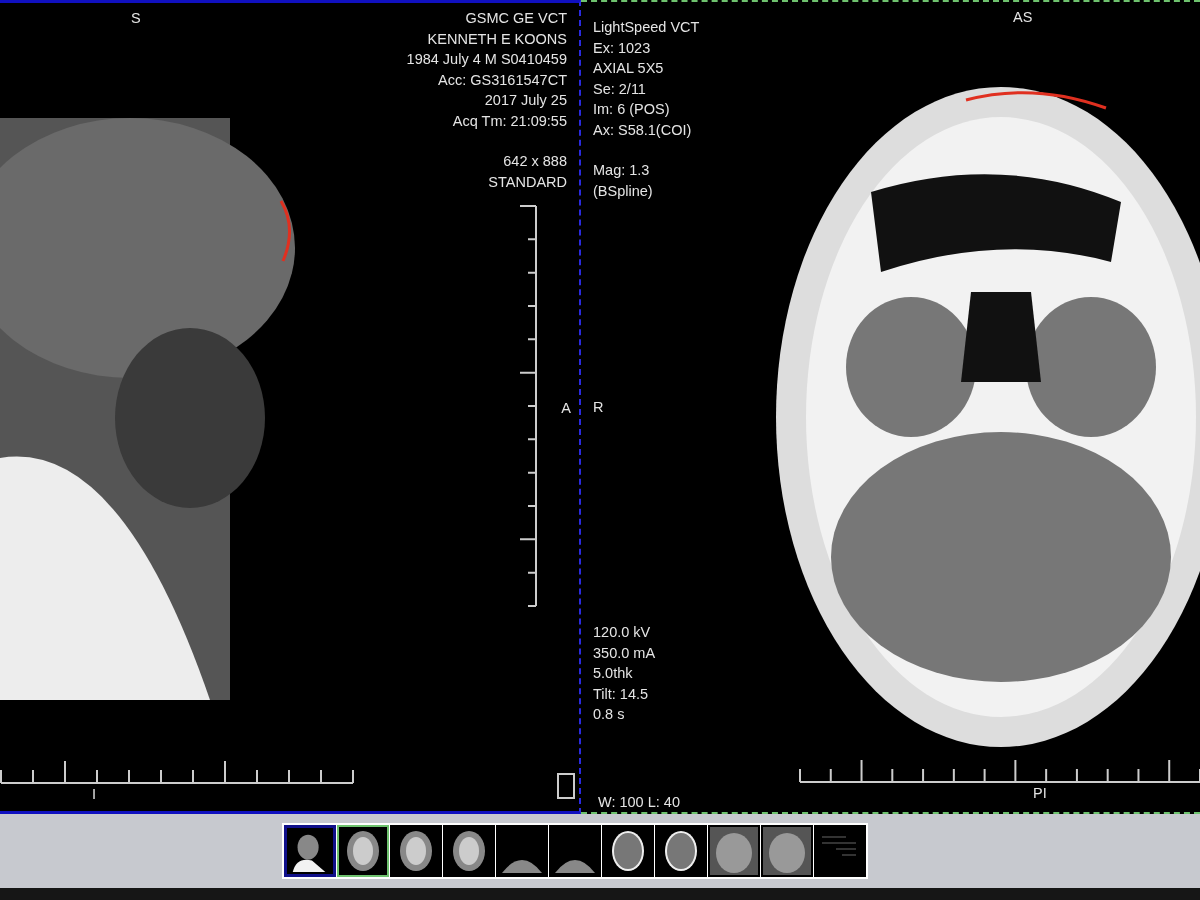 The height and width of the screenshot is (900, 1200). Describe the element at coordinates (628, 68) in the screenshot. I see `info-text: AXIAL 5X5` at that location.